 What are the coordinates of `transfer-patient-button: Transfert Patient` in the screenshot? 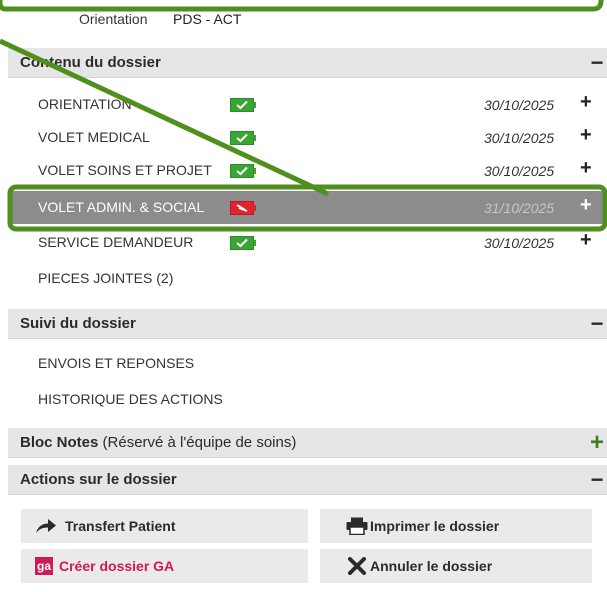 It's located at (164, 526).